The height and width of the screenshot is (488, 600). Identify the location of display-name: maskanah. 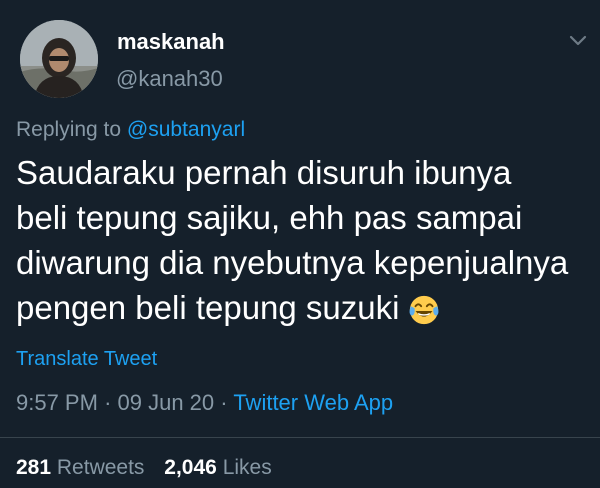
(171, 42).